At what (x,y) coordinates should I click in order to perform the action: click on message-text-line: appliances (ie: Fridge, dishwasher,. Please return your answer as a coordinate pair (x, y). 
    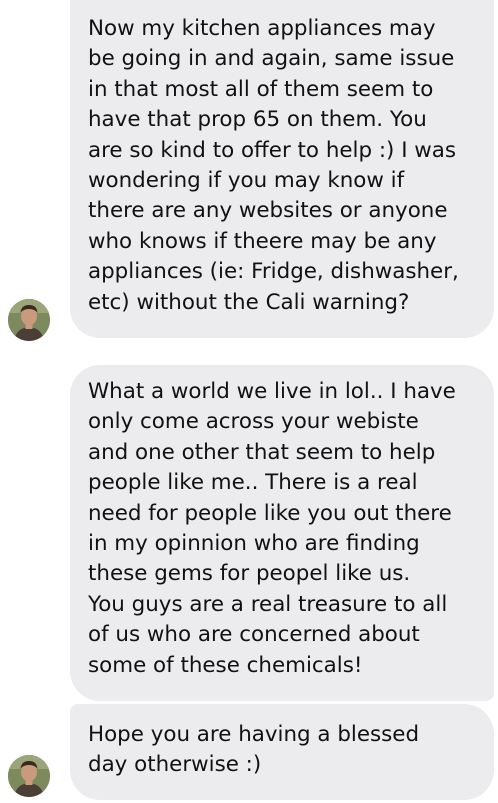
    Looking at the image, I should click on (273, 272).